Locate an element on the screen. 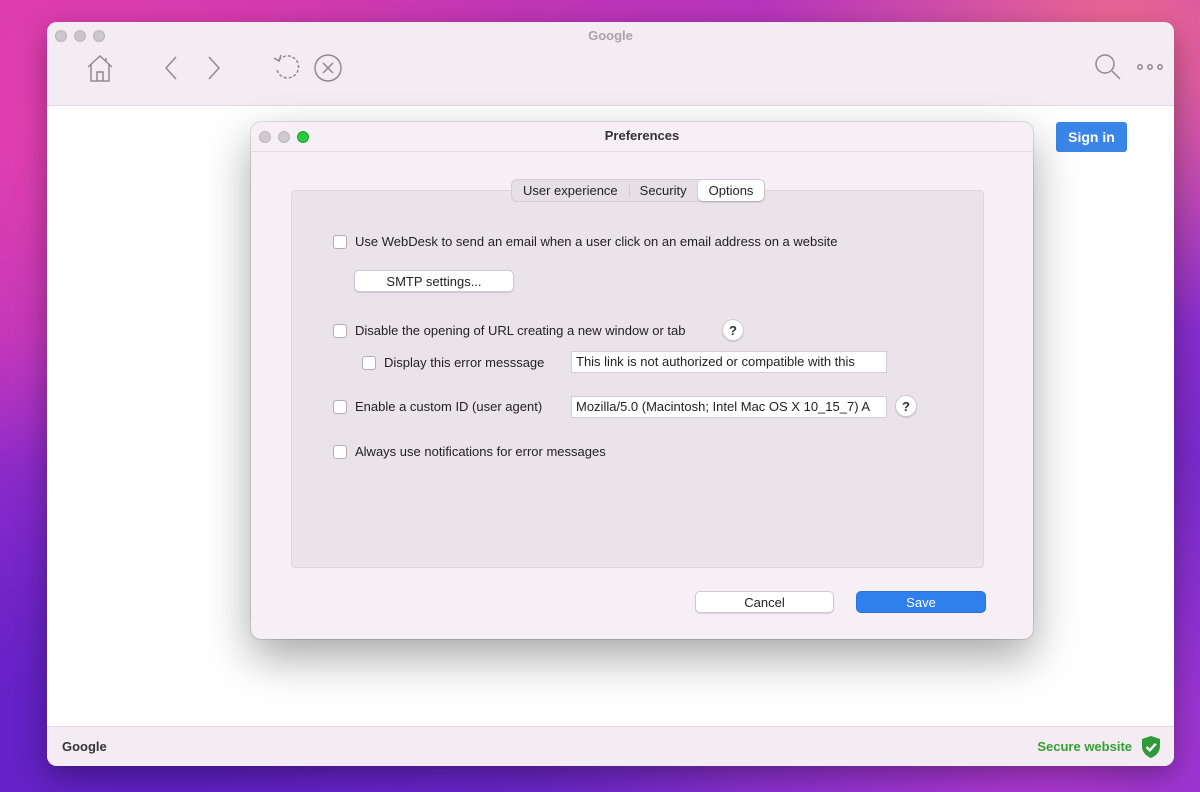 This screenshot has height=792, width=1200. status-bar: Google Secure website is located at coordinates (610, 746).